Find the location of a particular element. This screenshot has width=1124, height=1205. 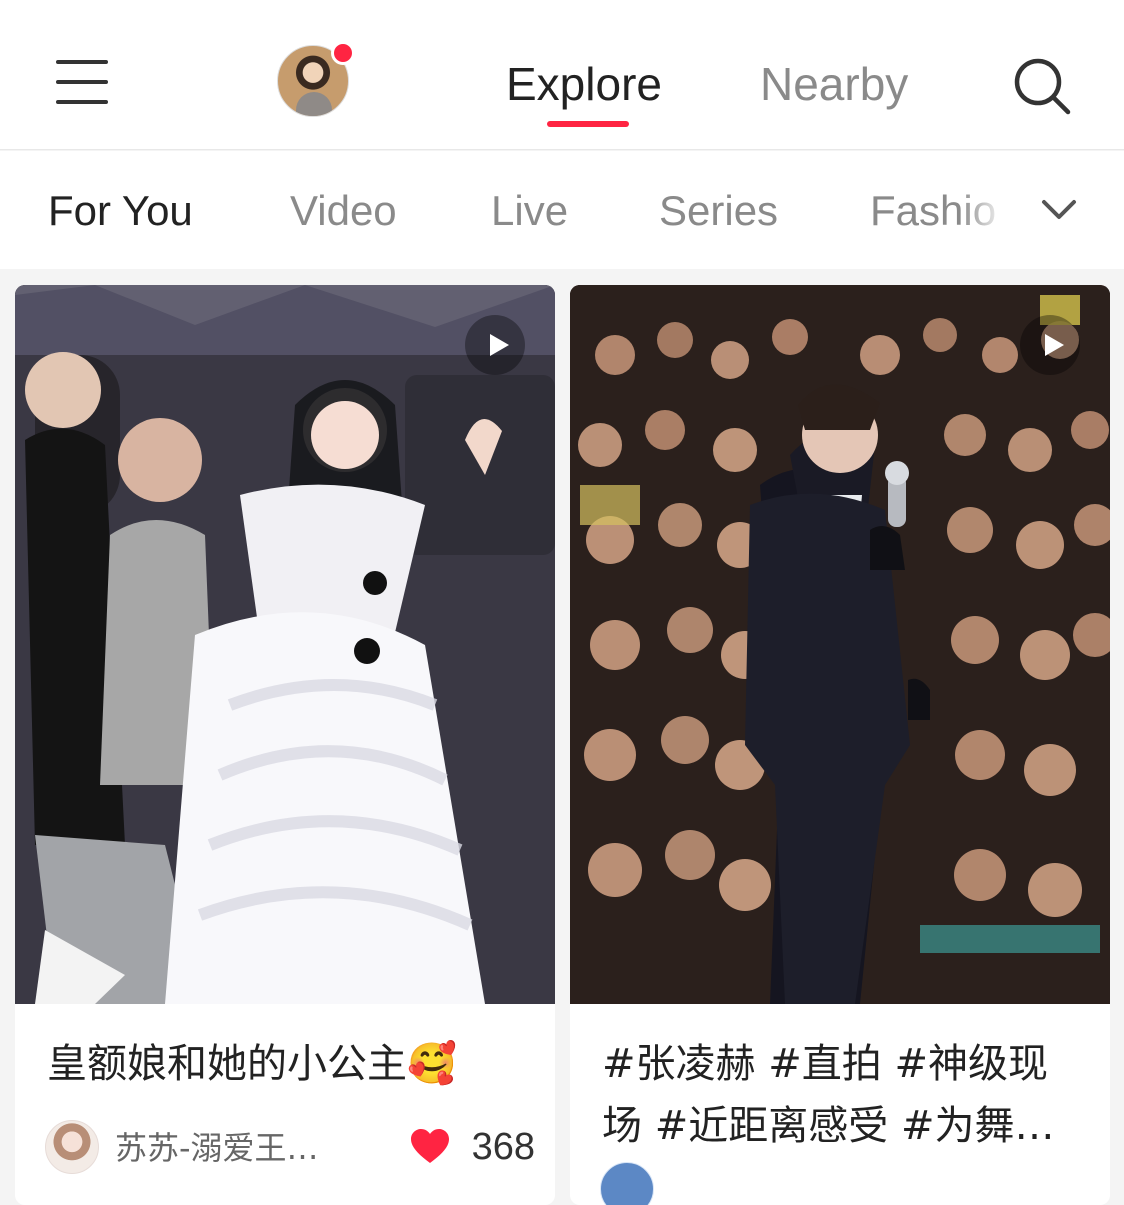

card-meta: 苏苏-溺爱王… 368 is located at coordinates (290, 1147).